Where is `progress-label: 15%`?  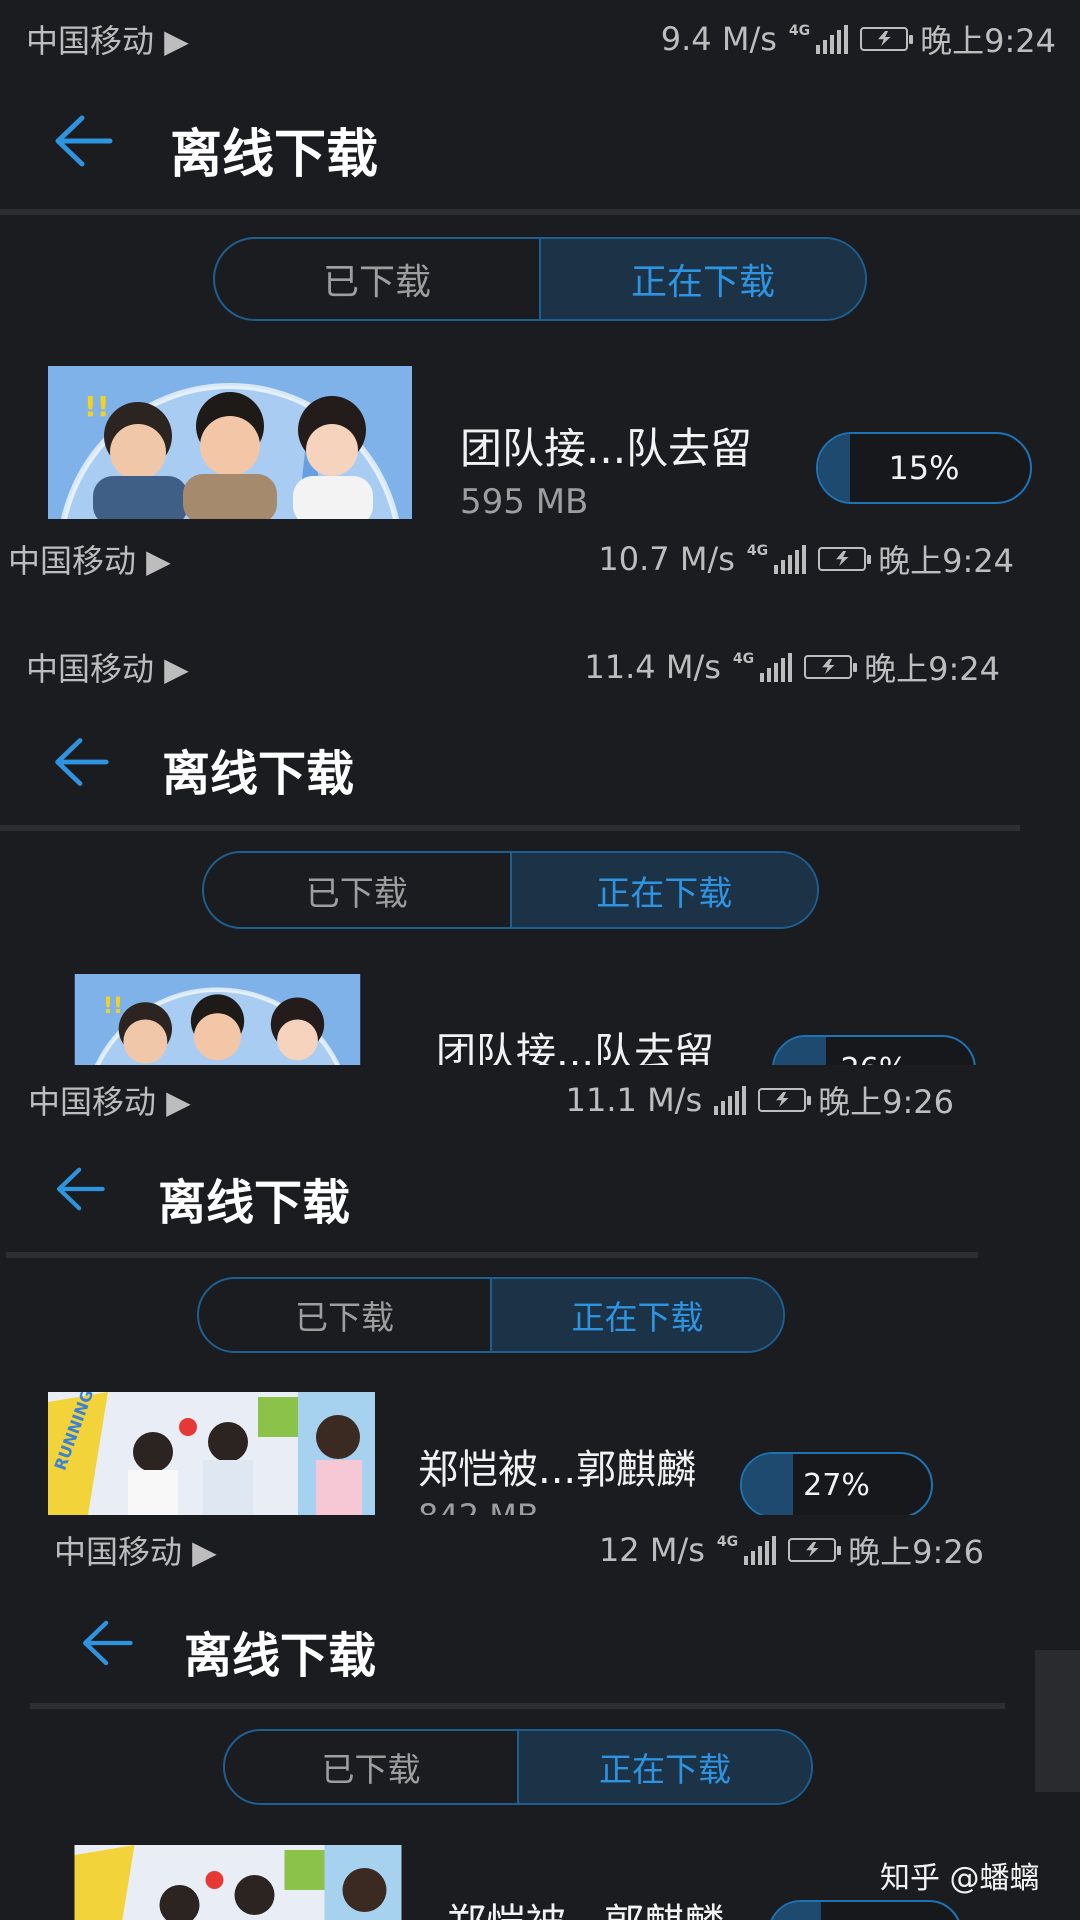
progress-label: 15% is located at coordinates (924, 468).